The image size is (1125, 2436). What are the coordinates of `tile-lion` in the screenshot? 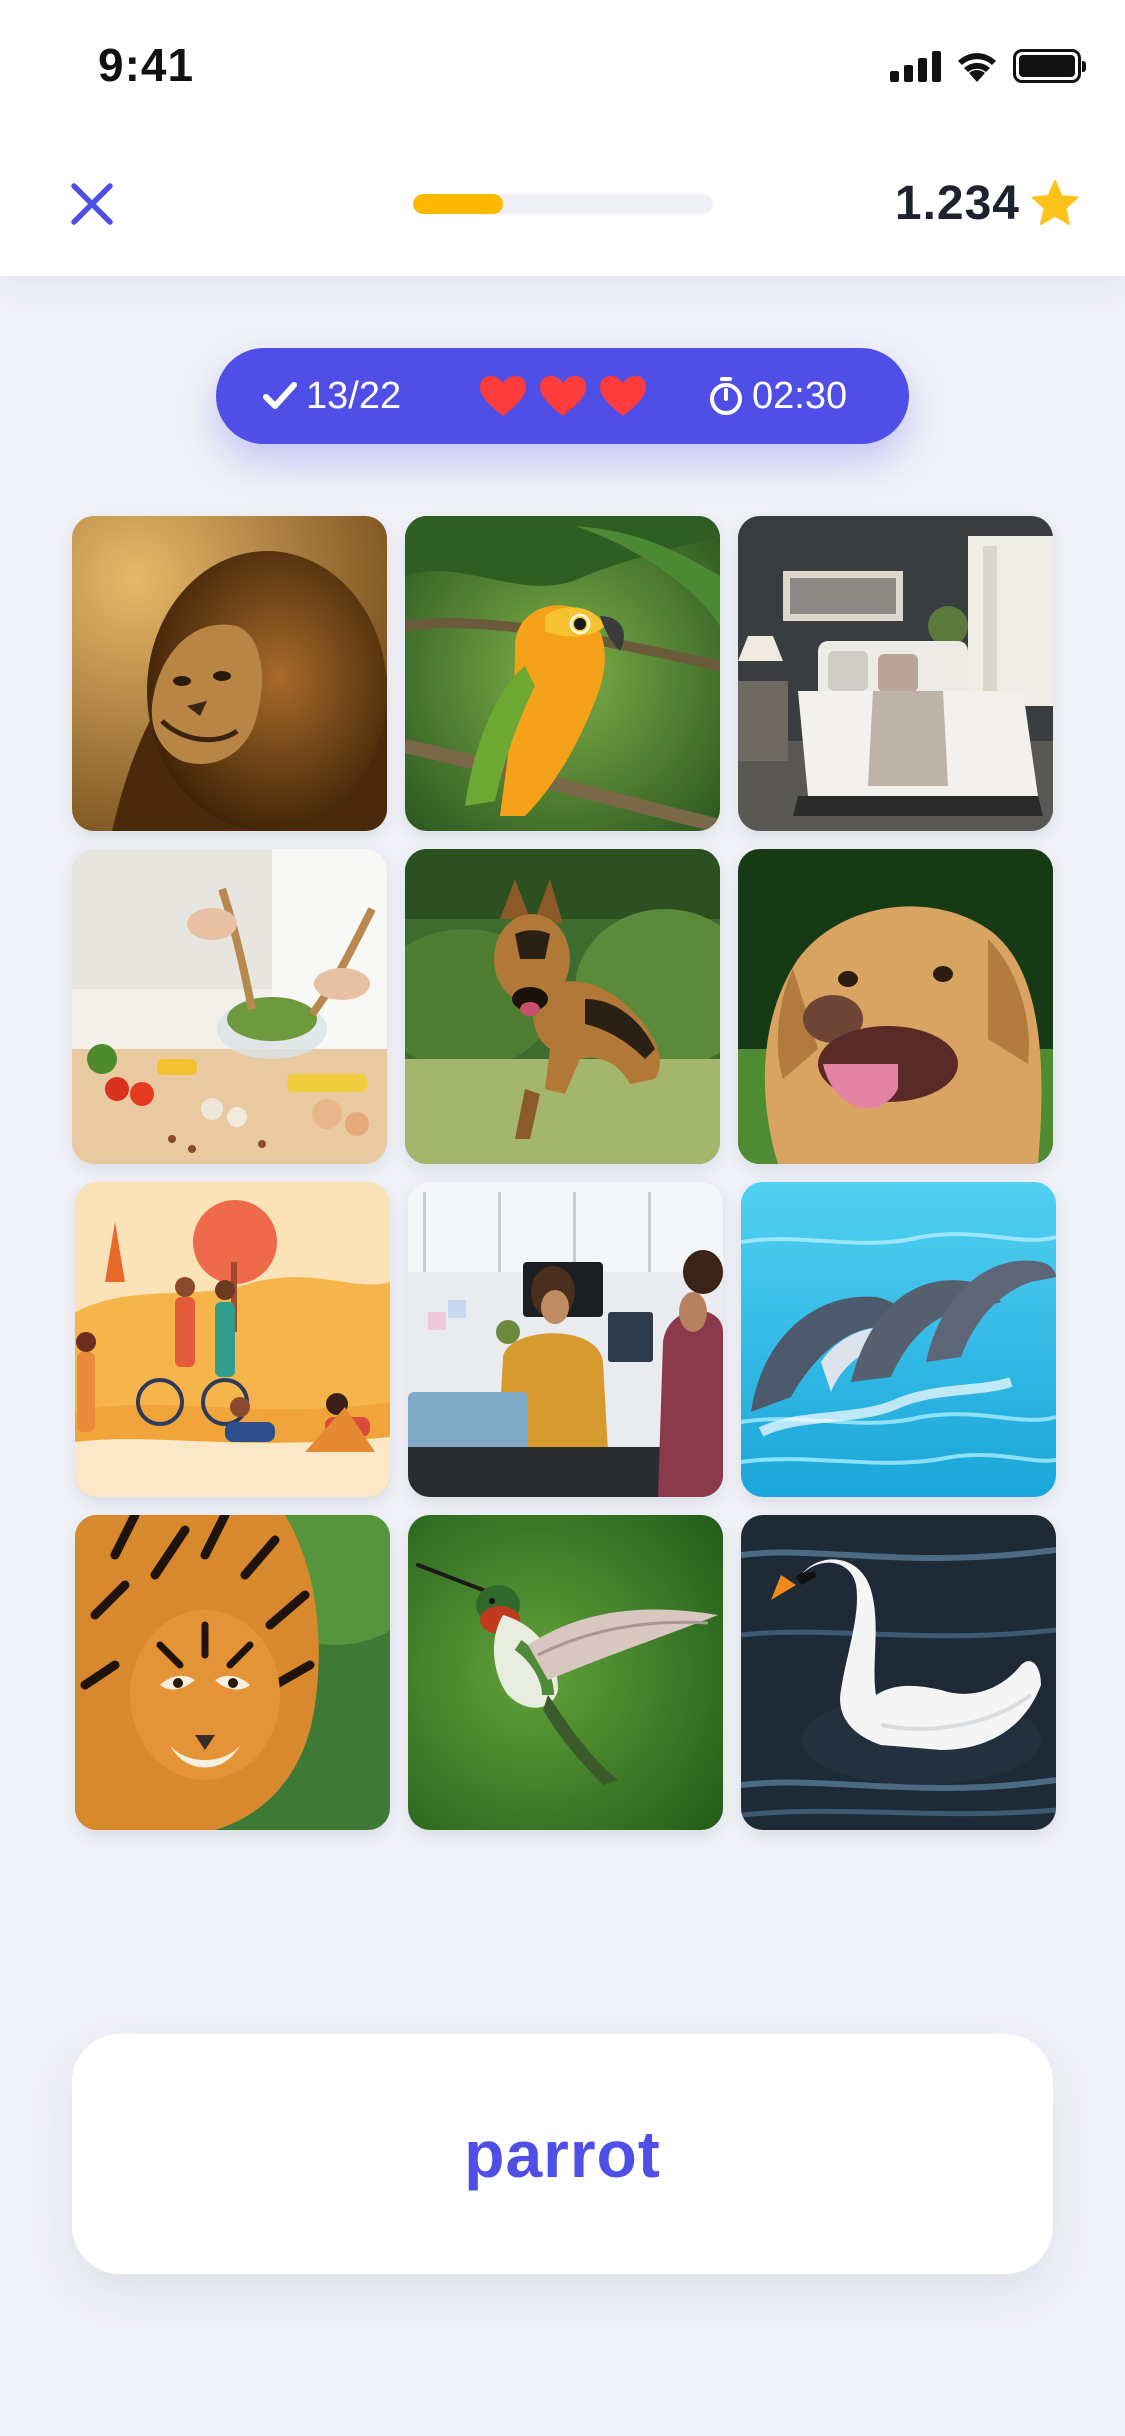 It's located at (229, 673).